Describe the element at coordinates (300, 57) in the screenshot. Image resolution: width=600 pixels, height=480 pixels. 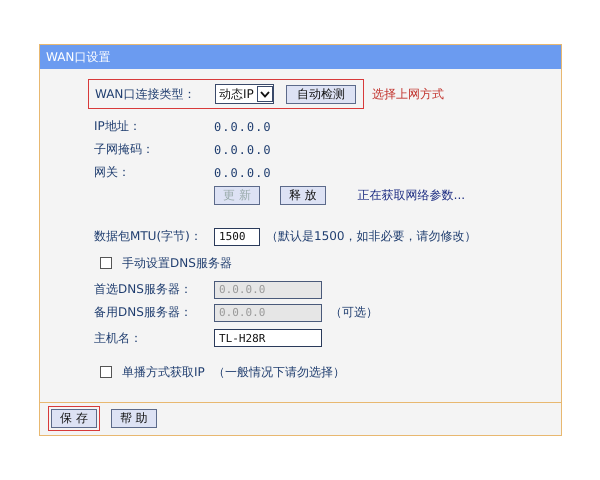
I see `panel-header: WAN口设置` at that location.